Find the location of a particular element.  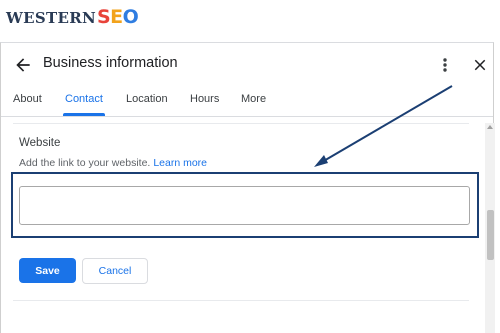

website-help-text: Add the link to your website. Learn more is located at coordinates (113, 163).